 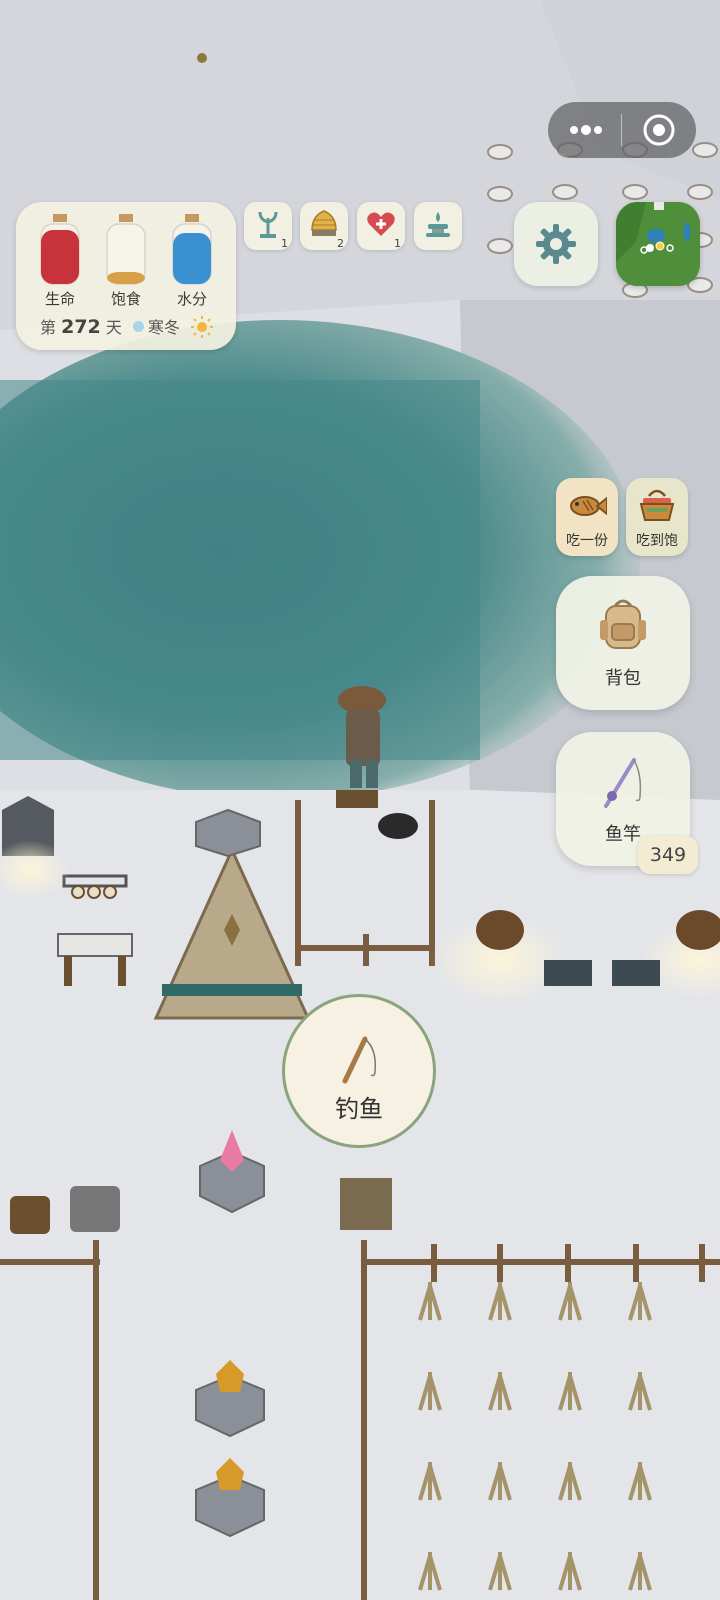 I want to click on mini-program-capsule, so click(x=622, y=130).